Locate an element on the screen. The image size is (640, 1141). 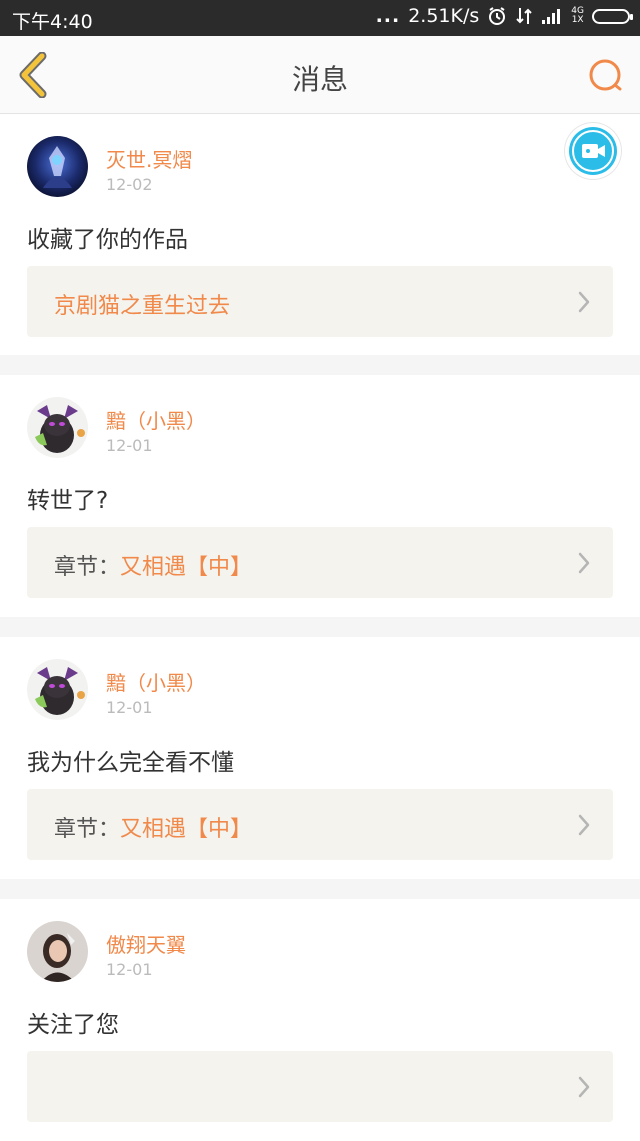
video-camera-button is located at coordinates (593, 151).